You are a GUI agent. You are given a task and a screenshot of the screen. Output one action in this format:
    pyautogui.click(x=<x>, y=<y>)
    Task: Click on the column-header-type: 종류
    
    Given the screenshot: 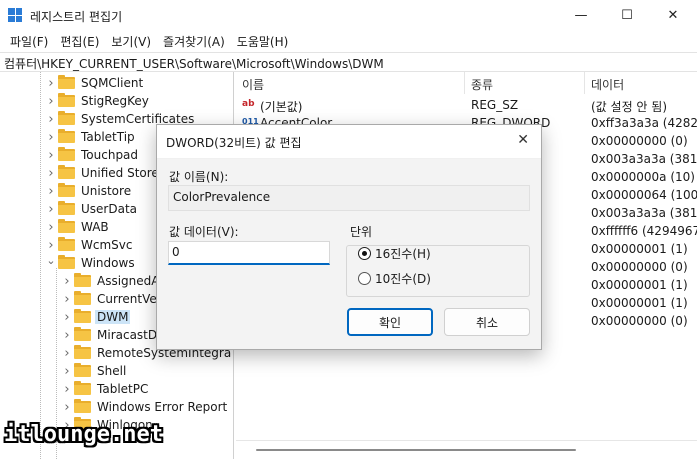 What is the action you would take?
    pyautogui.click(x=525, y=83)
    